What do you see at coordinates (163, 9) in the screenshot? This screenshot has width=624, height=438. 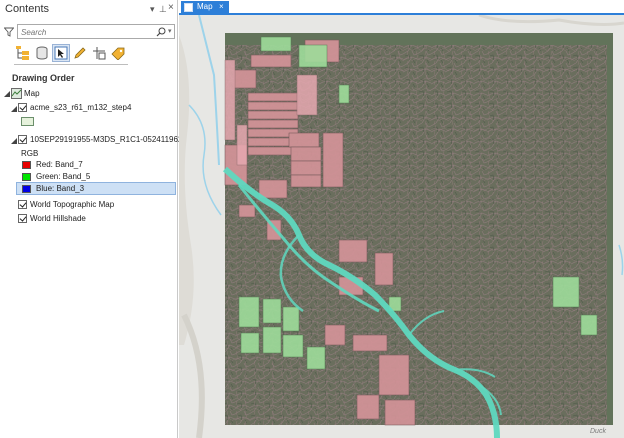 I see `pin-icon: ⊥` at bounding box center [163, 9].